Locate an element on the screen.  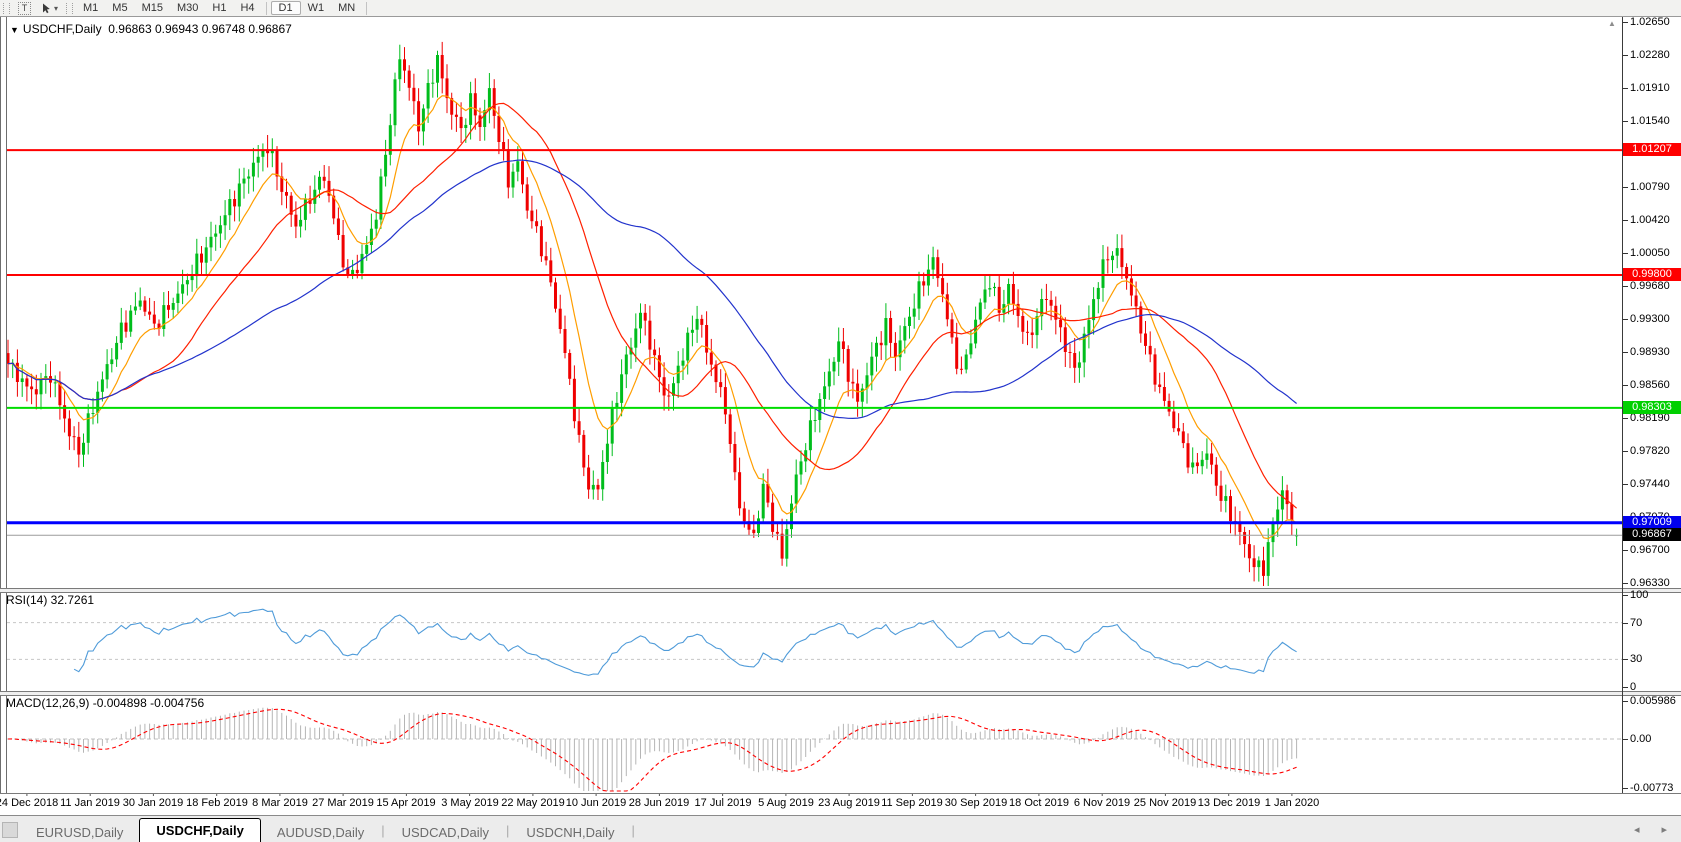
timeframe-button-w1: W1 is located at coordinates (316, 8).